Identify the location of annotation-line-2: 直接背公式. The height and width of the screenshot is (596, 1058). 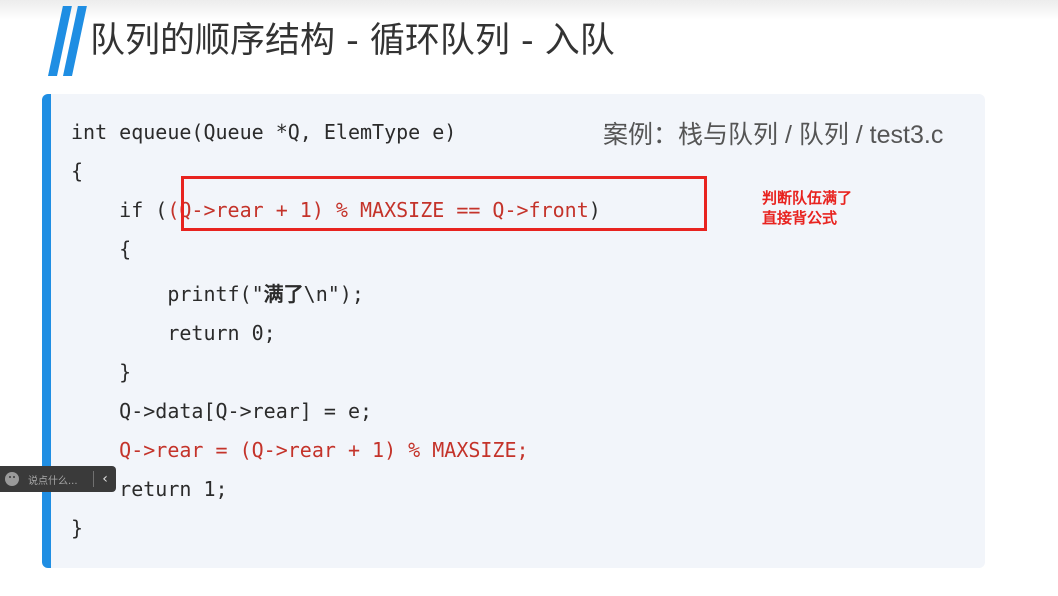
(800, 218).